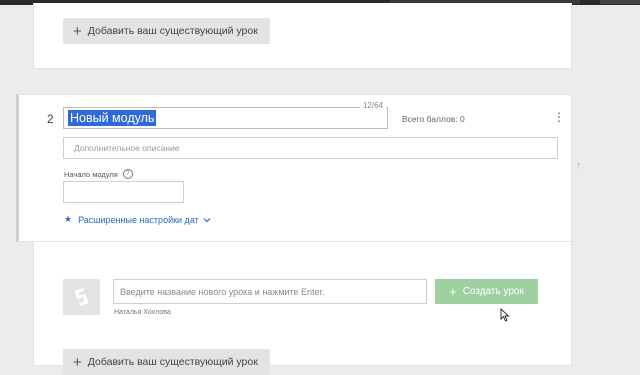 Image resolution: width=640 pixels, height=375 pixels. I want to click on add-existing-lesson-button-bottom: + Добавить ваш существующий урок, so click(166, 362).